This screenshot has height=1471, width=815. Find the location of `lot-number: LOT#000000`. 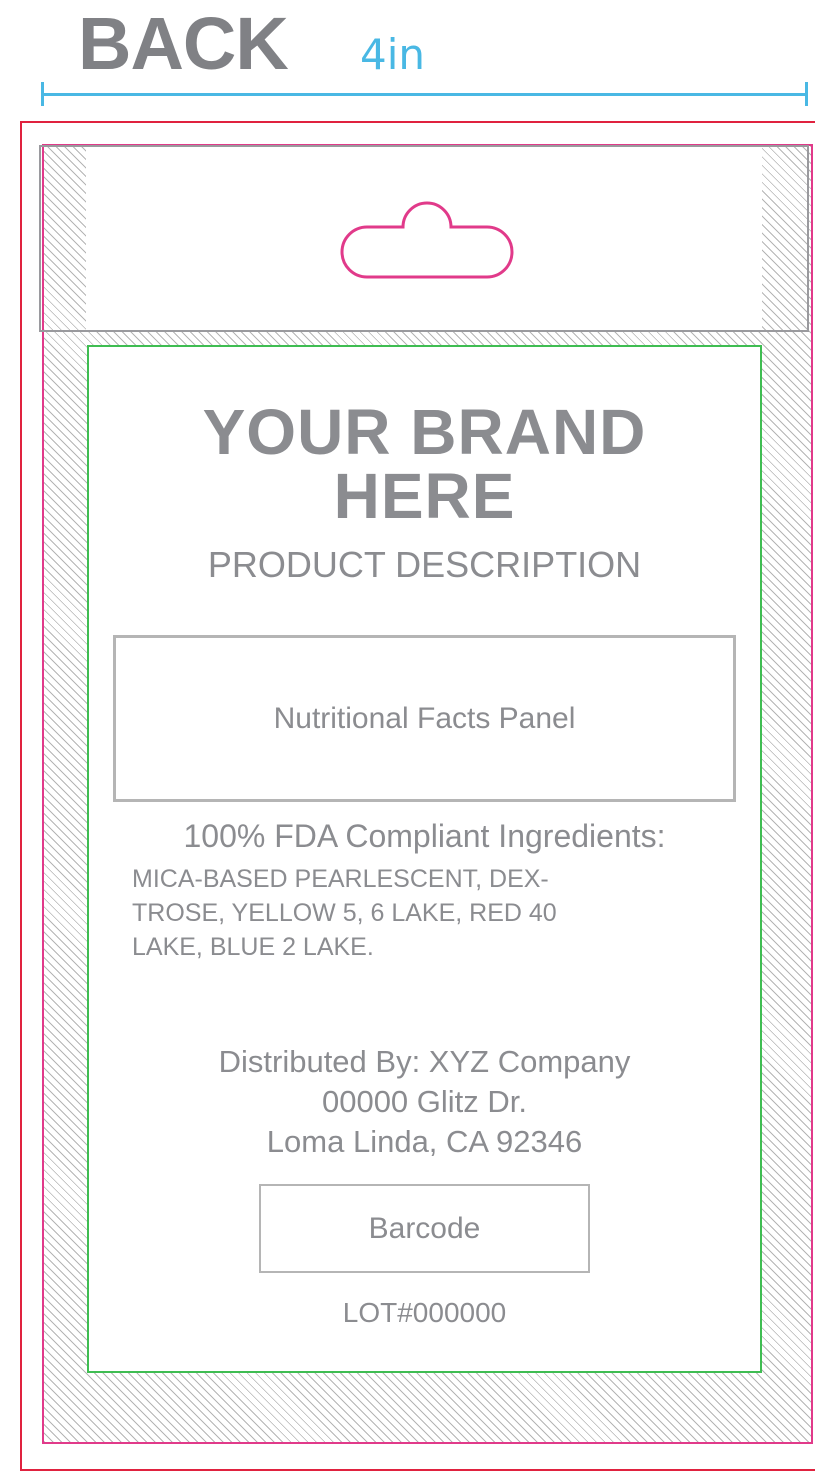

lot-number: LOT#000000 is located at coordinates (424, 1312).